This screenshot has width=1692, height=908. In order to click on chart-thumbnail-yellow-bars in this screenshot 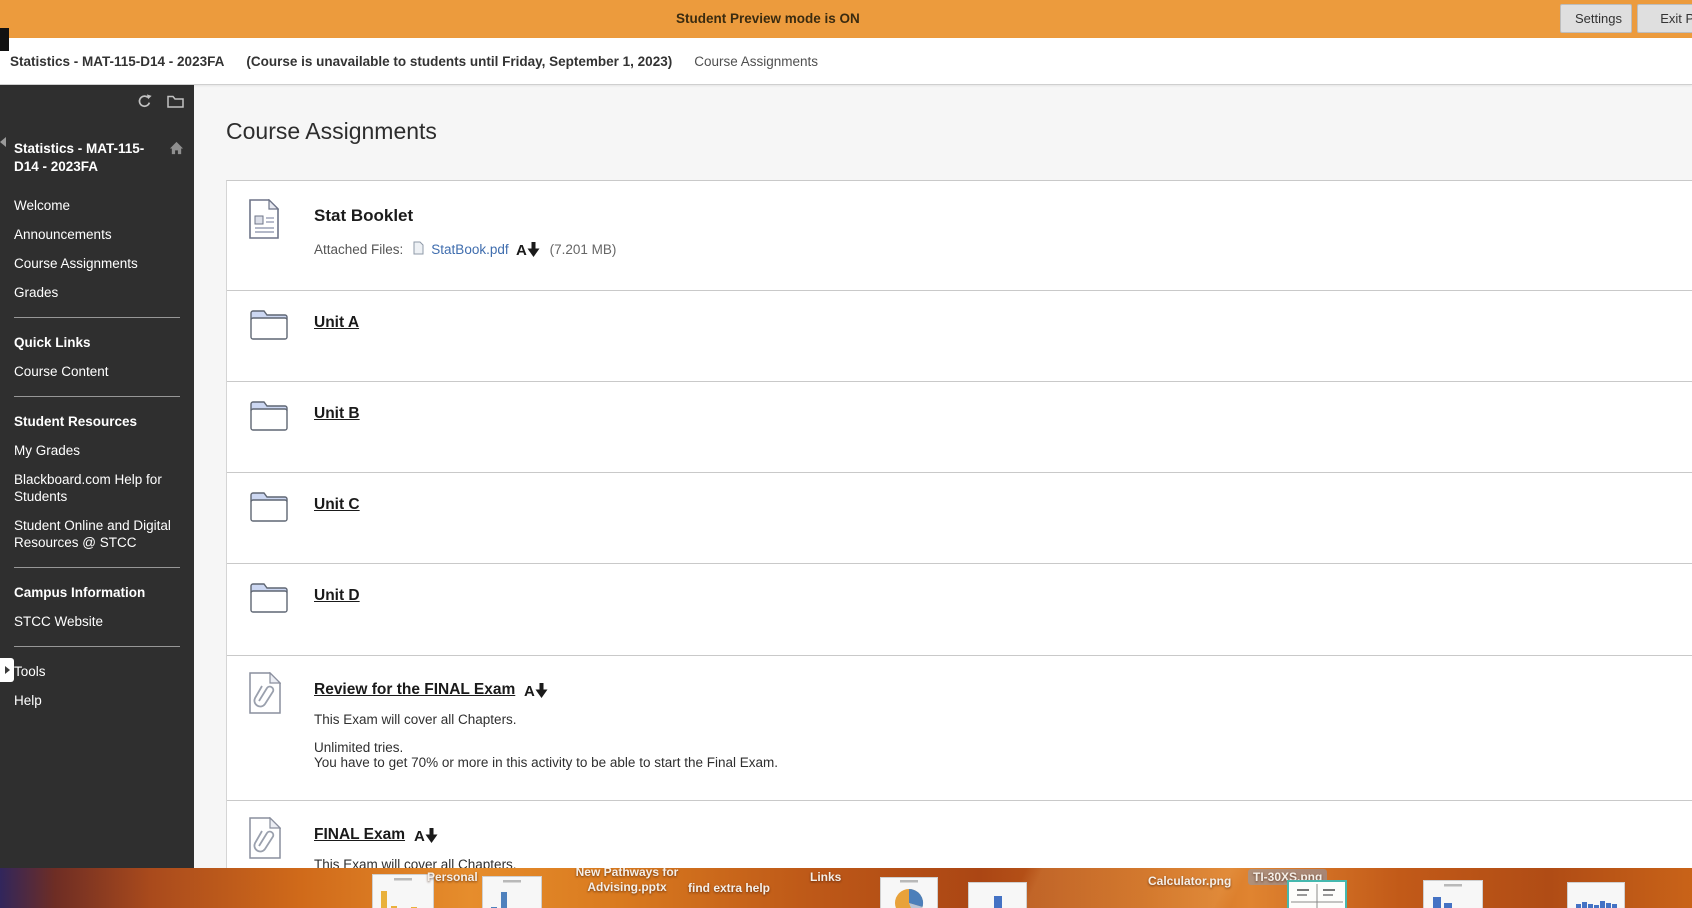, I will do `click(403, 891)`.